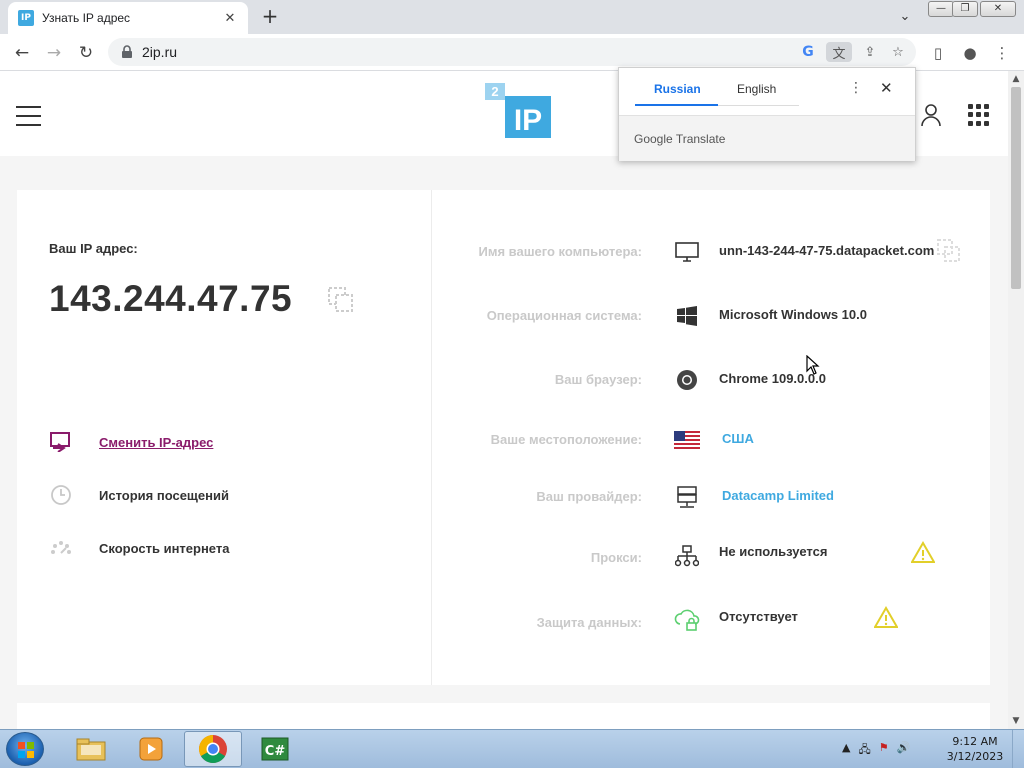  I want to click on scrollbar-thumb, so click(1016, 188).